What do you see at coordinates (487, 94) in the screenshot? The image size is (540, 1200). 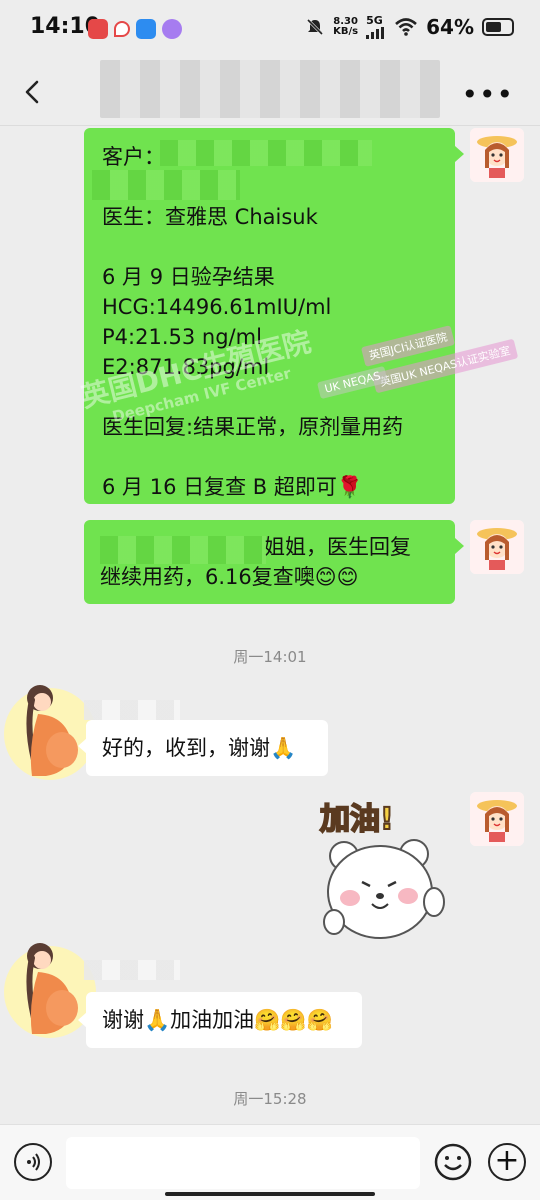 I see `more-options-icon: •••` at bounding box center [487, 94].